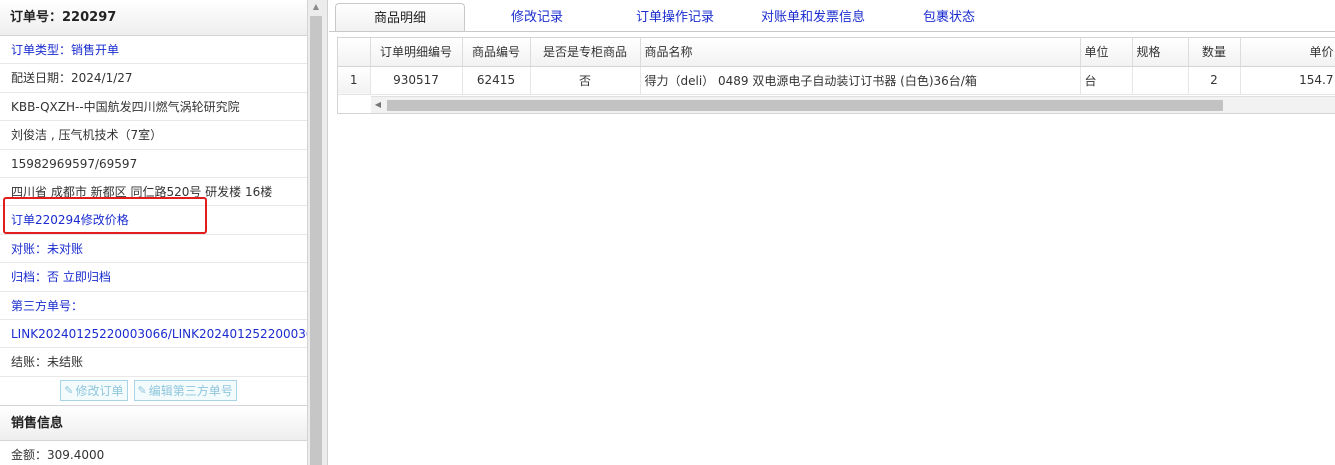 Image resolution: width=1335 pixels, height=465 pixels. I want to click on tab-modify-records: 修改记录, so click(537, 17).